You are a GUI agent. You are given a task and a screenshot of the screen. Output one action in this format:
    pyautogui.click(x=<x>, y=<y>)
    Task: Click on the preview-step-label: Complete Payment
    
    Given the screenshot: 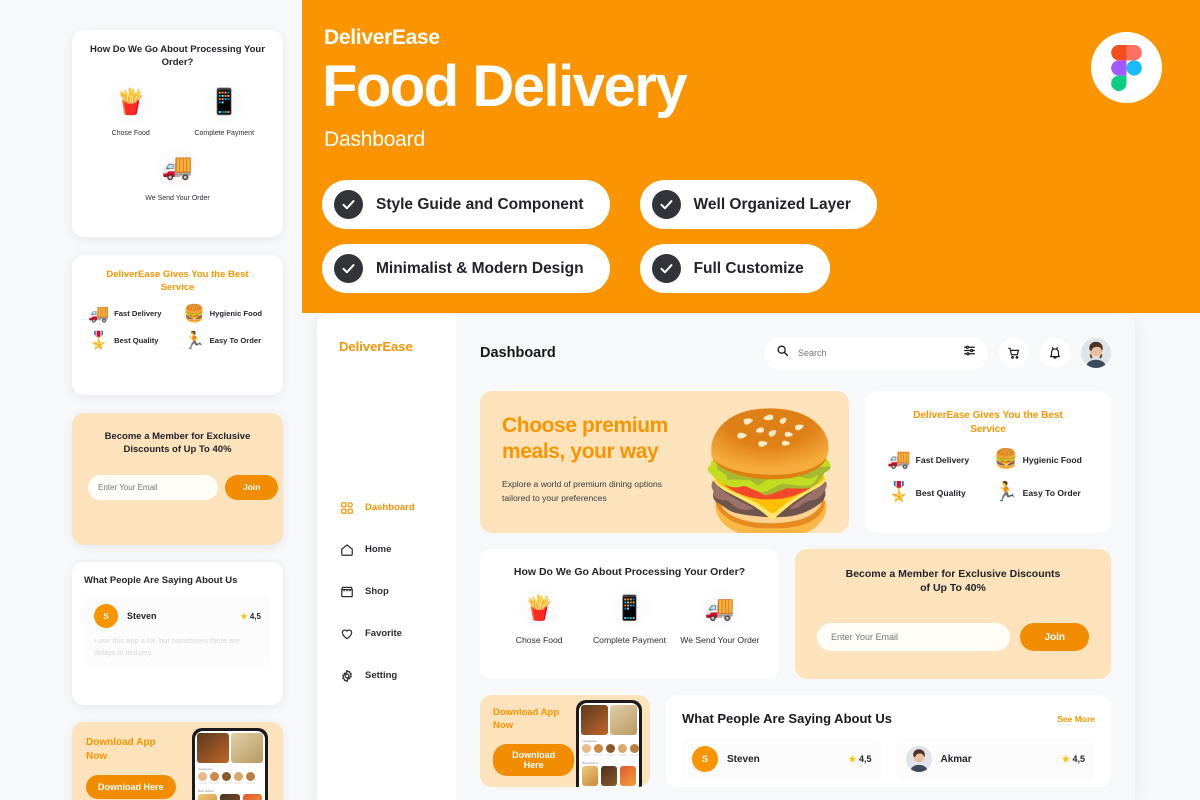 What is the action you would take?
    pyautogui.click(x=224, y=133)
    